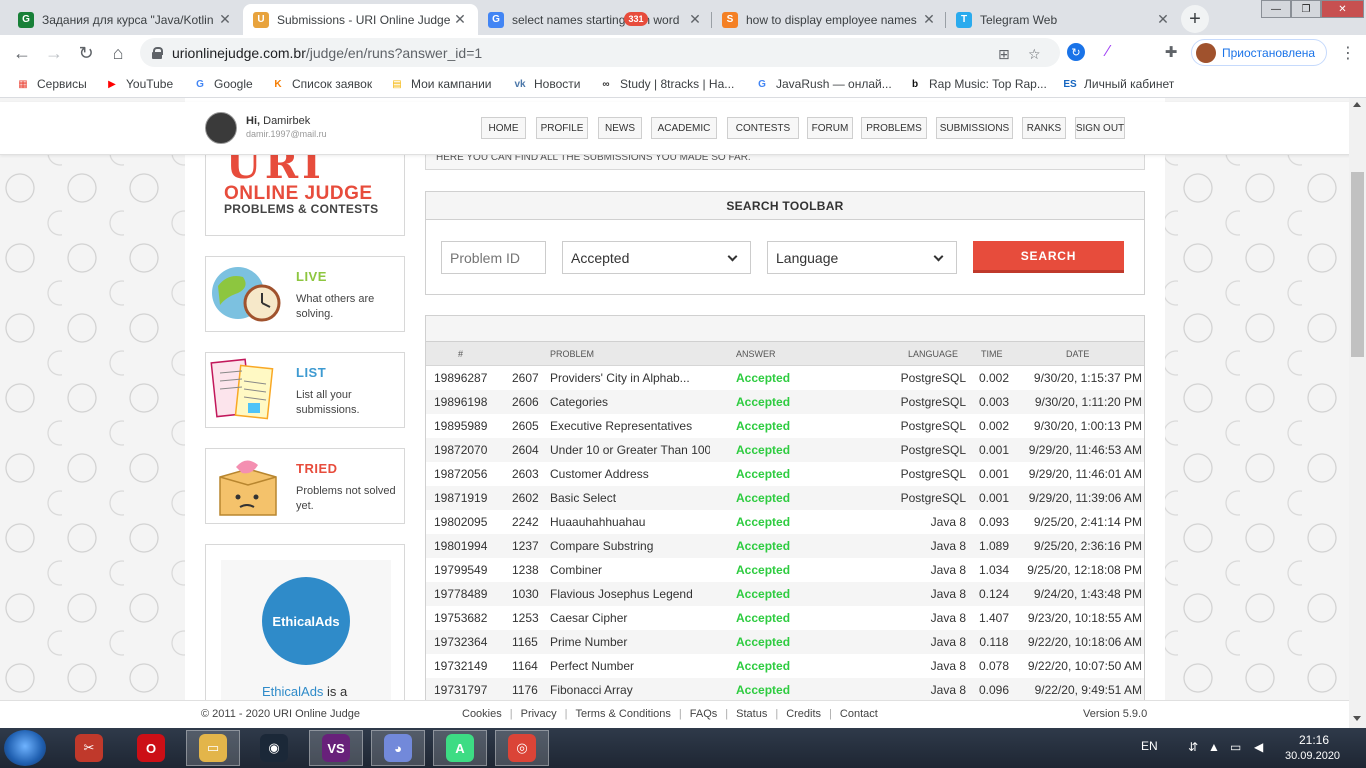  What do you see at coordinates (222, 84) in the screenshot?
I see `bookmark-item: G Google` at bounding box center [222, 84].